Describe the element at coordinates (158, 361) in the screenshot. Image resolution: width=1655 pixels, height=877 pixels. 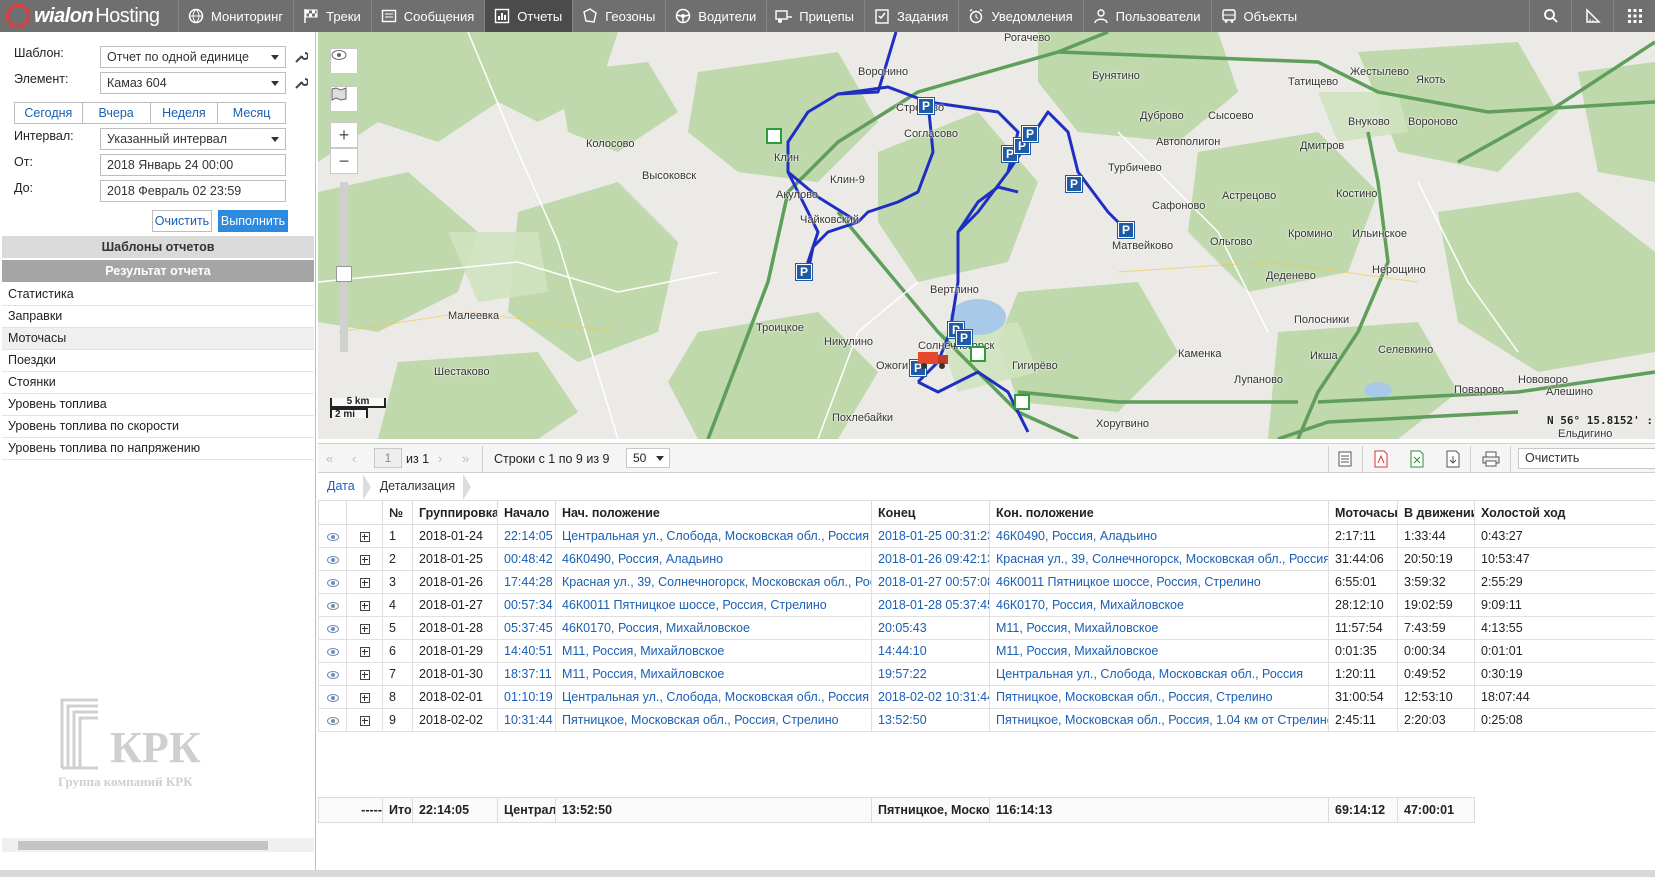
I see `result-item: Поездки` at that location.